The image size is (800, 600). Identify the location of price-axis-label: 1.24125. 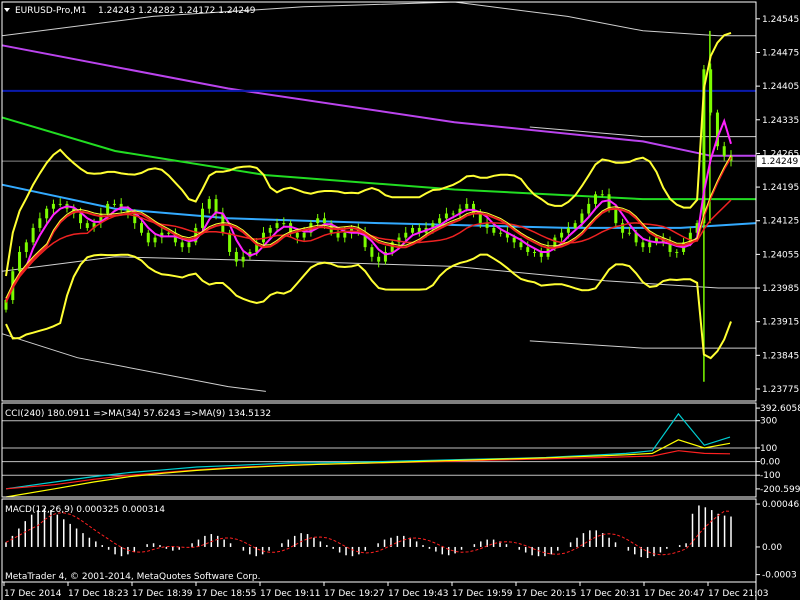
(780, 222).